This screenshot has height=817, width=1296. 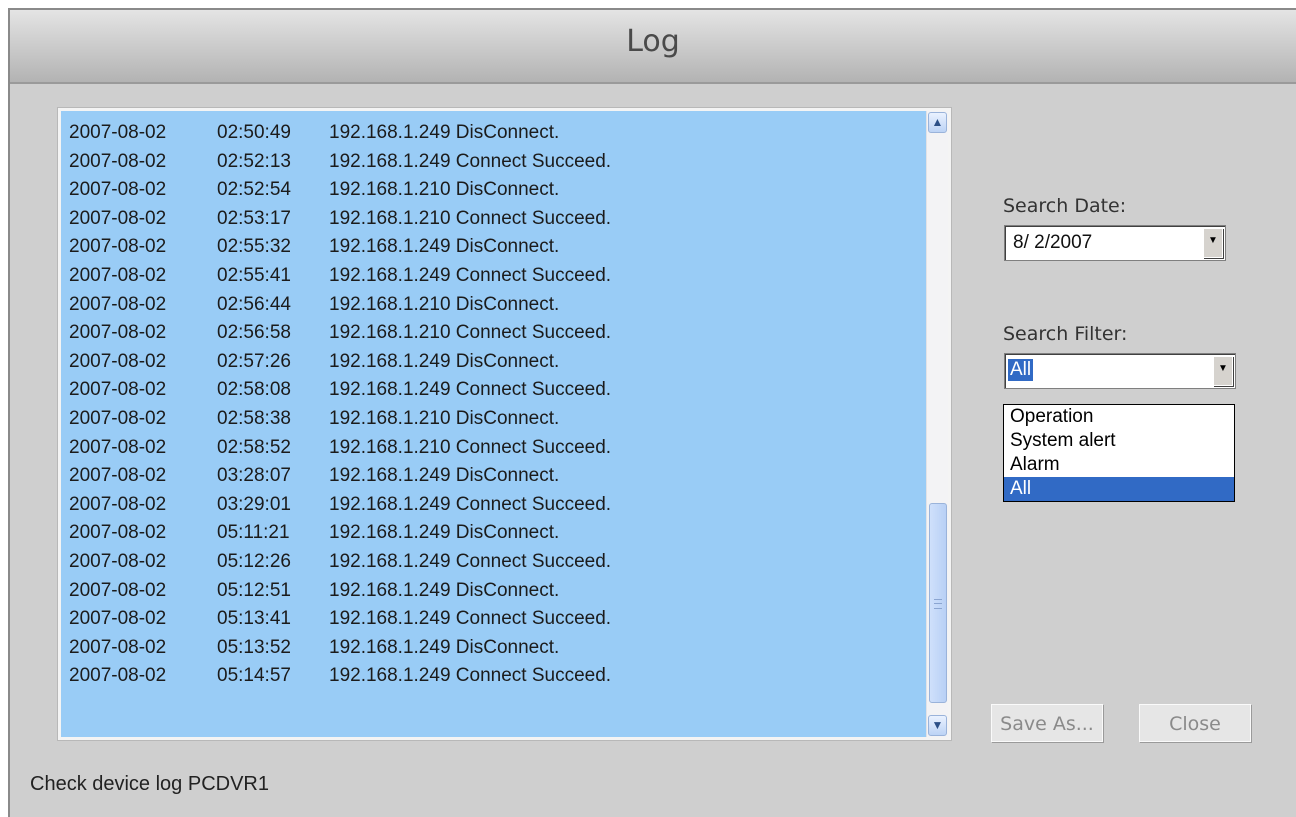 I want to click on filter-option: Operation, so click(x=1119, y=417).